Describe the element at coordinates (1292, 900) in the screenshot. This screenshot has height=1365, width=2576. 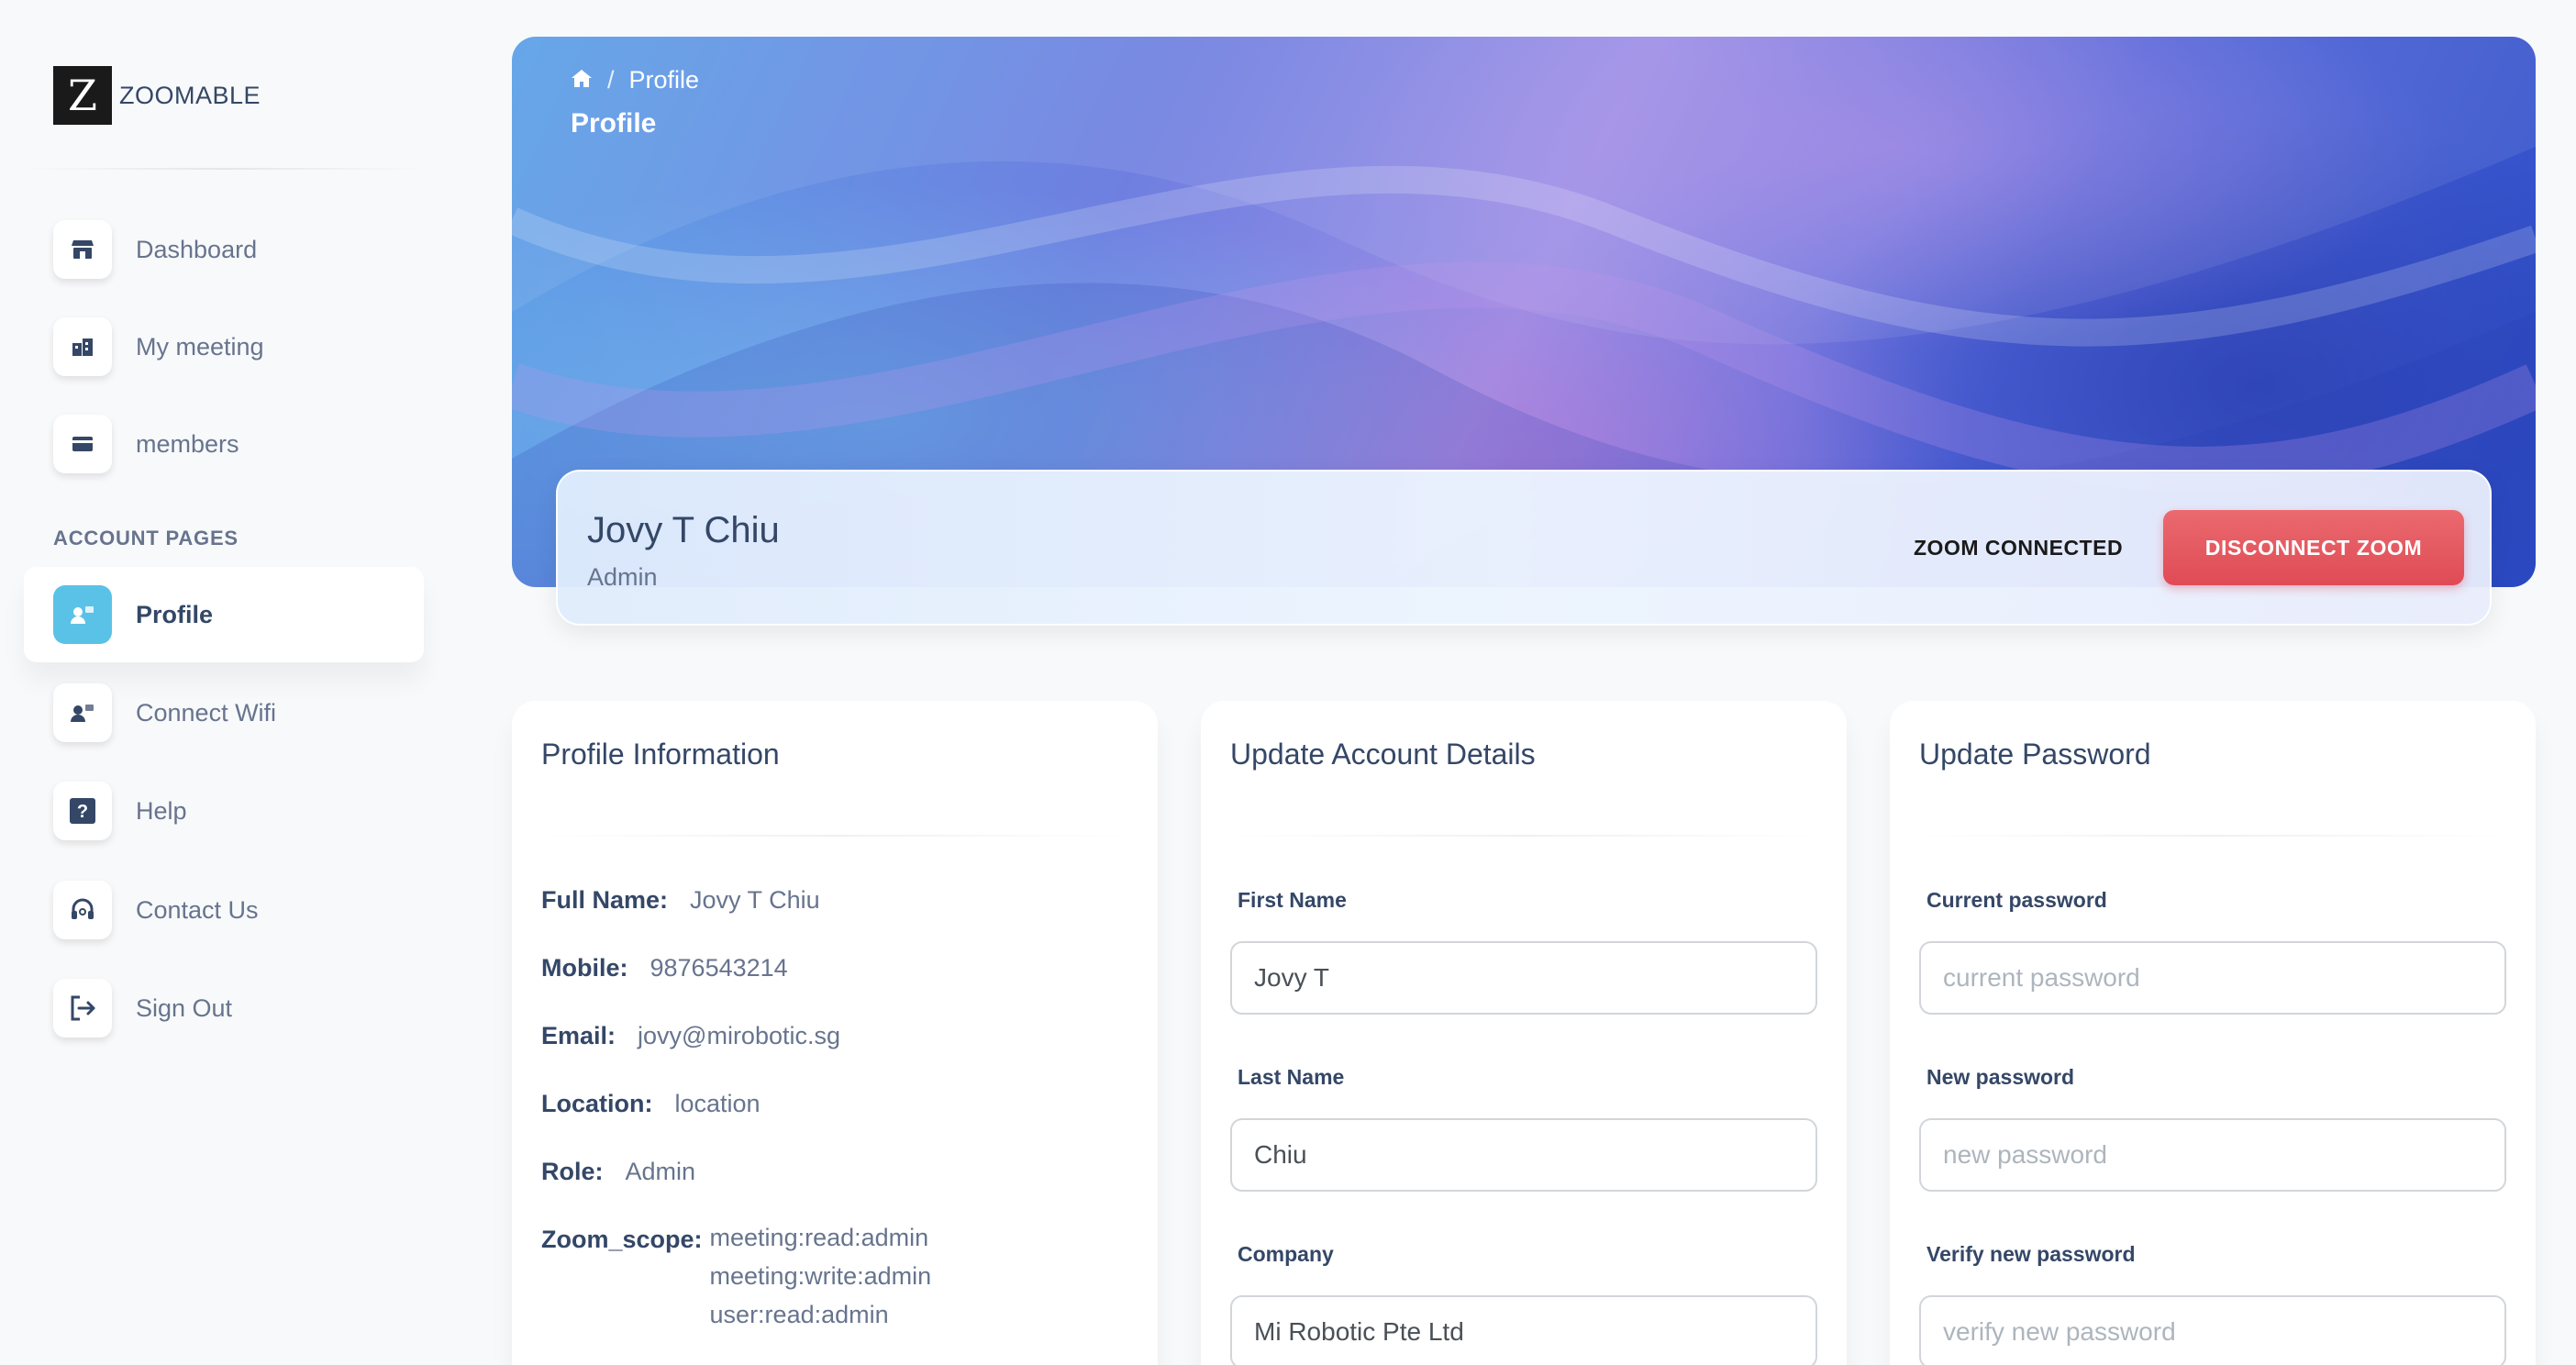
I see `first-name-label: First Name` at that location.